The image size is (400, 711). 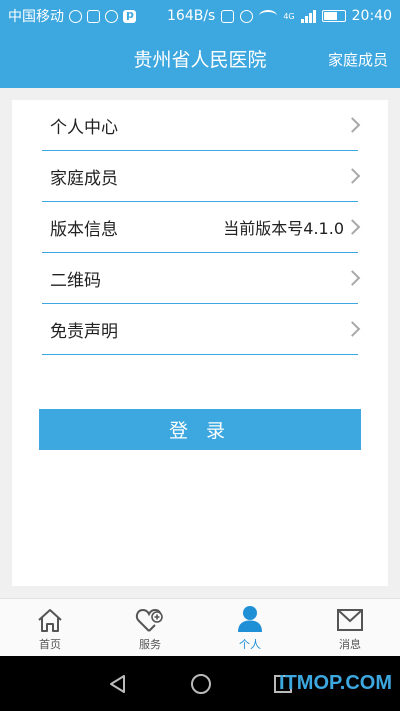 I want to click on menu-item-label: 二维码, so click(x=75, y=280).